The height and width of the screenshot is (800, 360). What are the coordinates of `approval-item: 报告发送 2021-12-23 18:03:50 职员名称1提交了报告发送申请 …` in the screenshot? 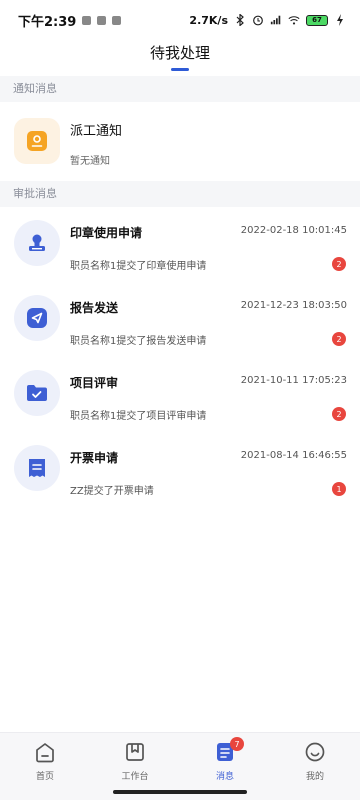 It's located at (180, 320).